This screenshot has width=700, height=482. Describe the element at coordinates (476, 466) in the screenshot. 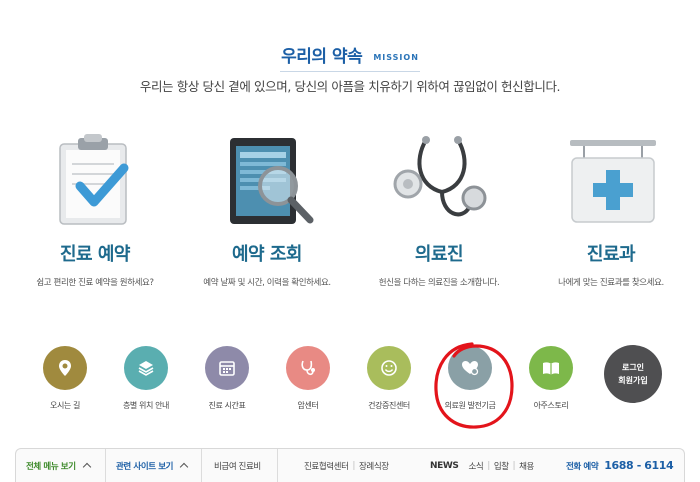

I see `news-link: 소식` at that location.